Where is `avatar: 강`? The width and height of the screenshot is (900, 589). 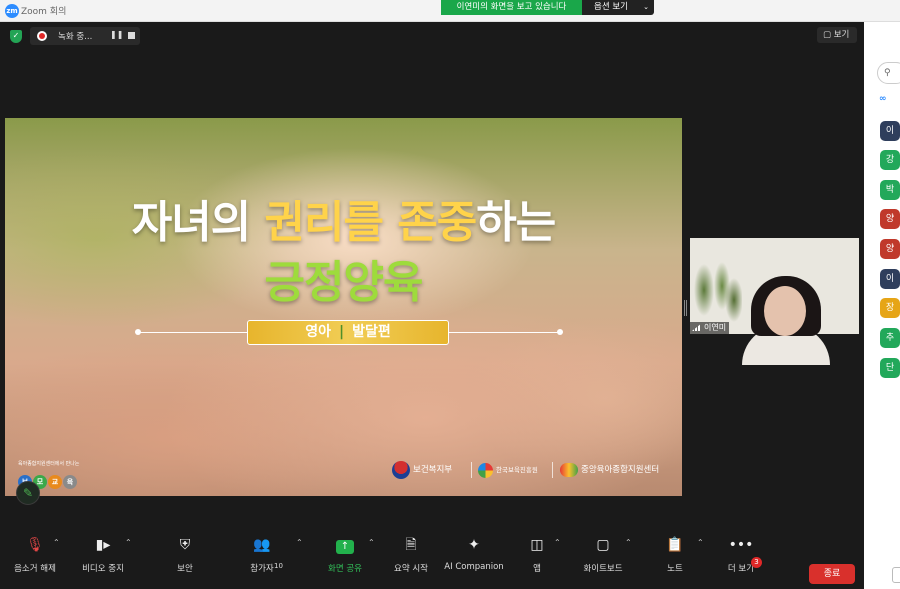 avatar: 강 is located at coordinates (890, 160).